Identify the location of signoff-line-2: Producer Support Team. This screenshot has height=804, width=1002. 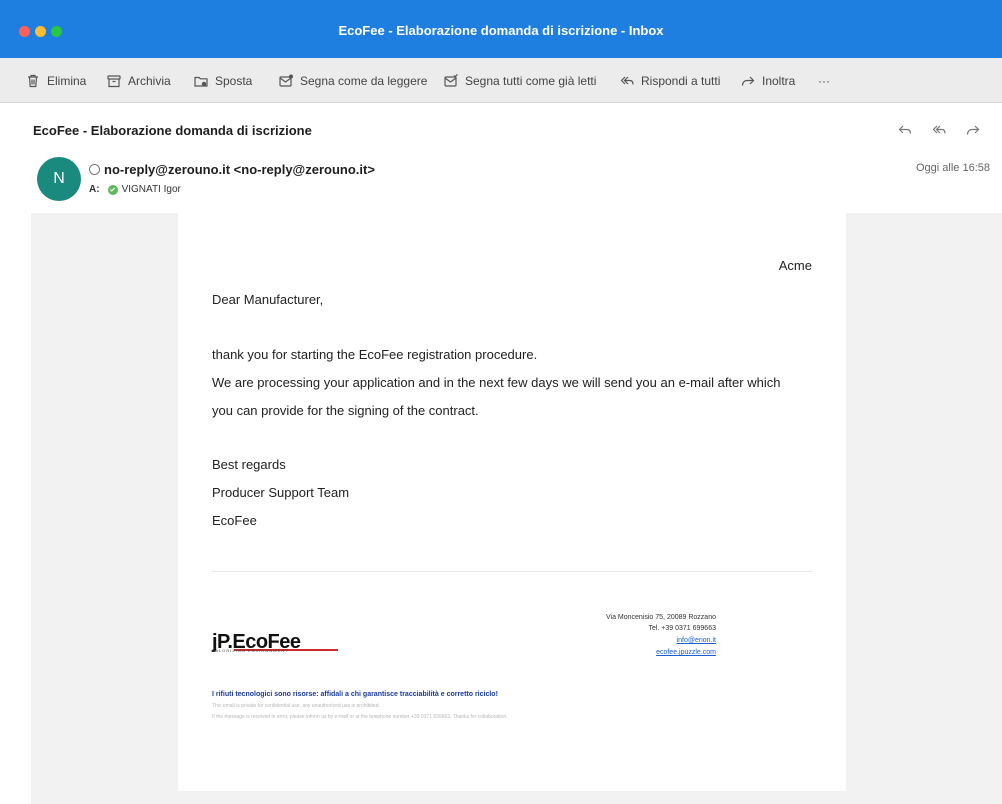
(281, 492).